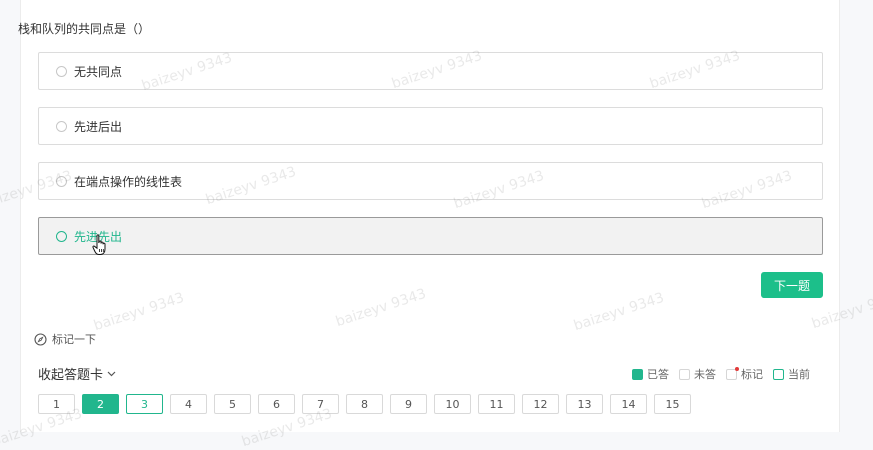 The height and width of the screenshot is (450, 873). Describe the element at coordinates (452, 404) in the screenshot. I see `question-card-10: 10` at that location.